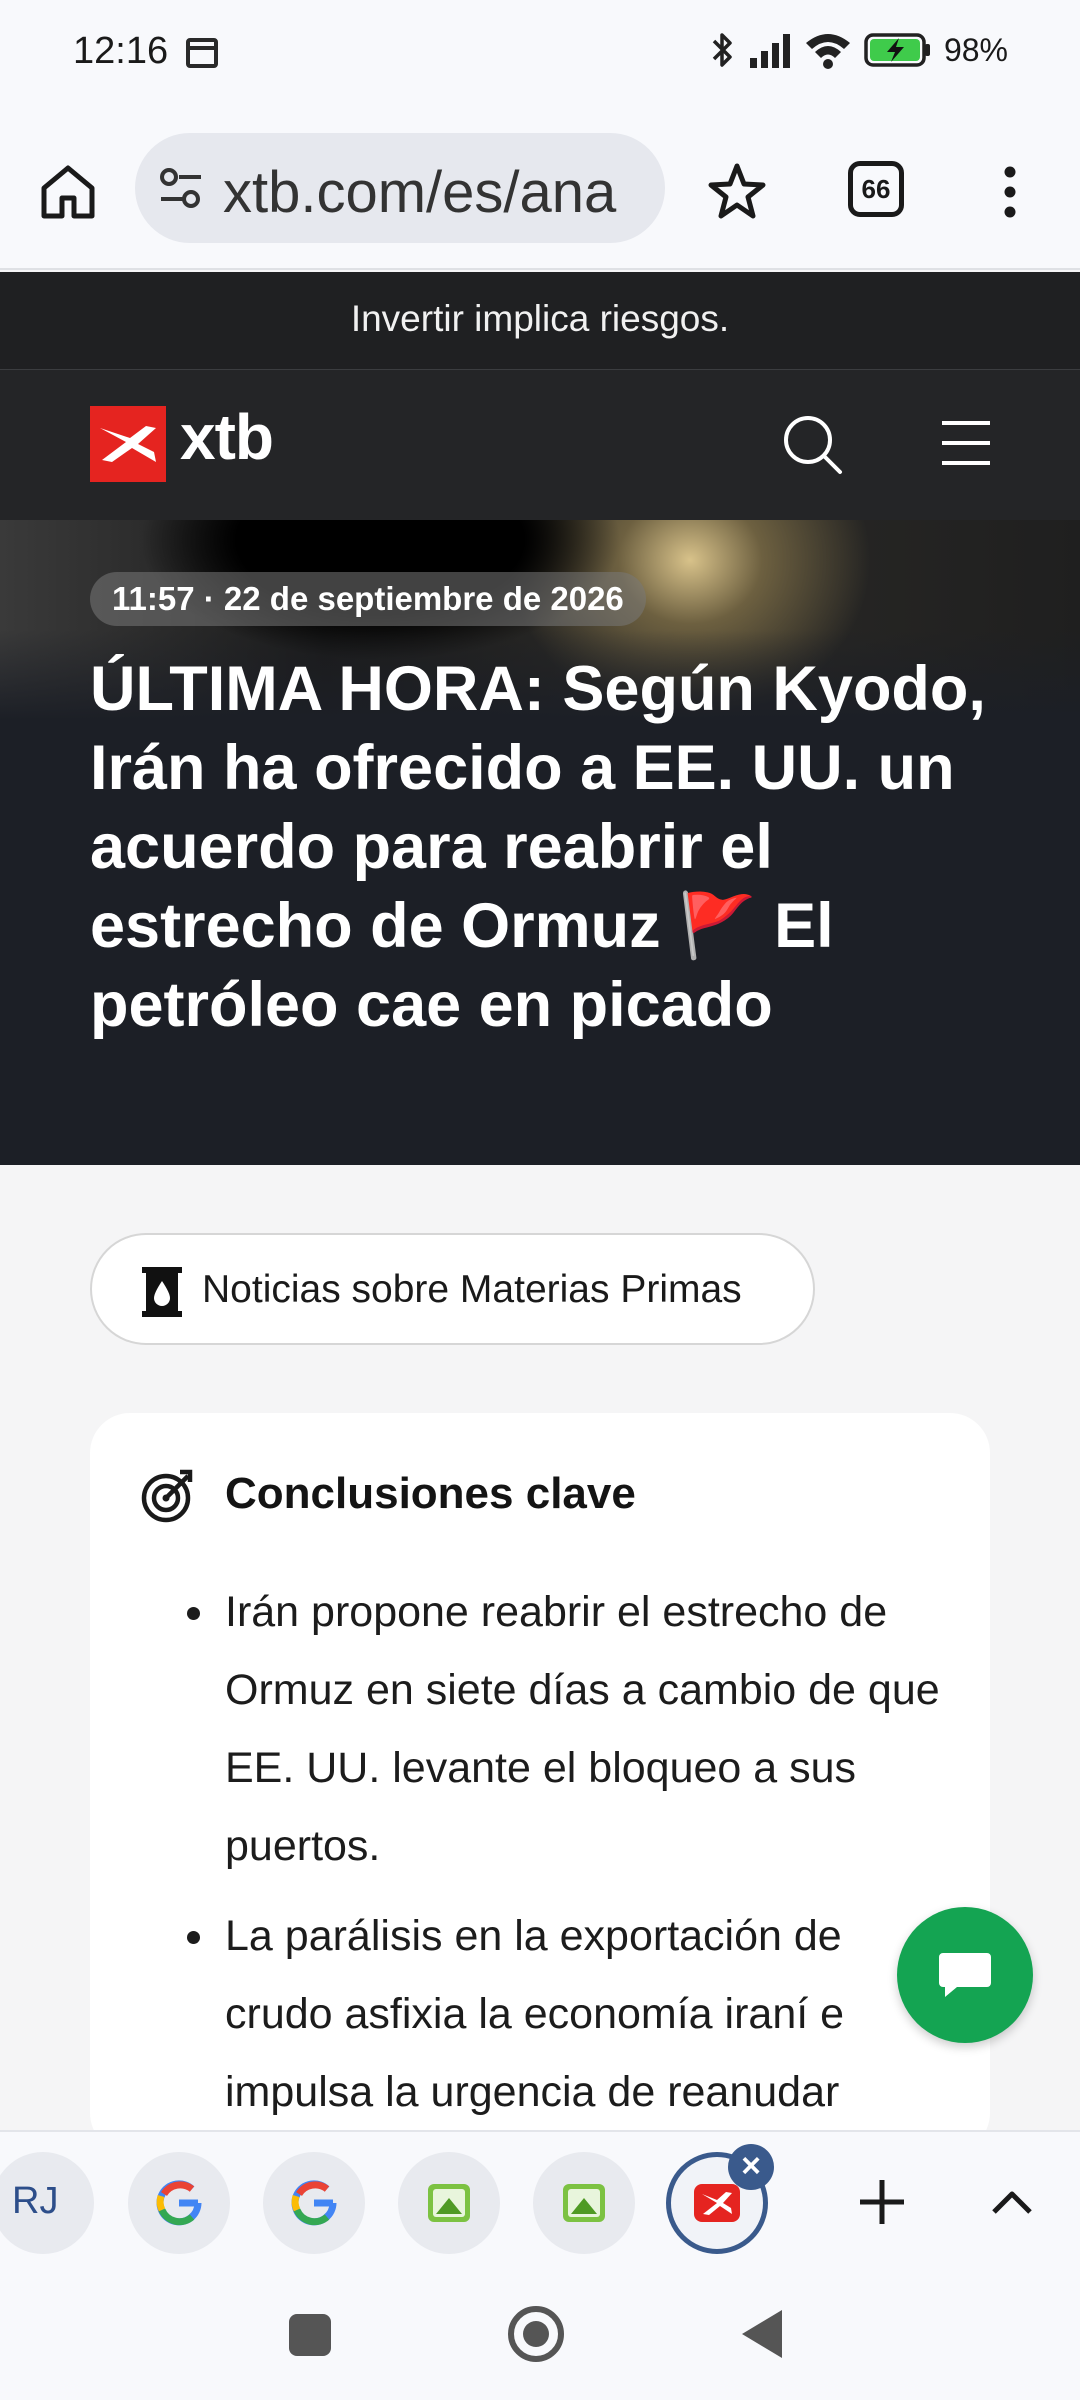  I want to click on more-vert-icon, so click(1010, 192).